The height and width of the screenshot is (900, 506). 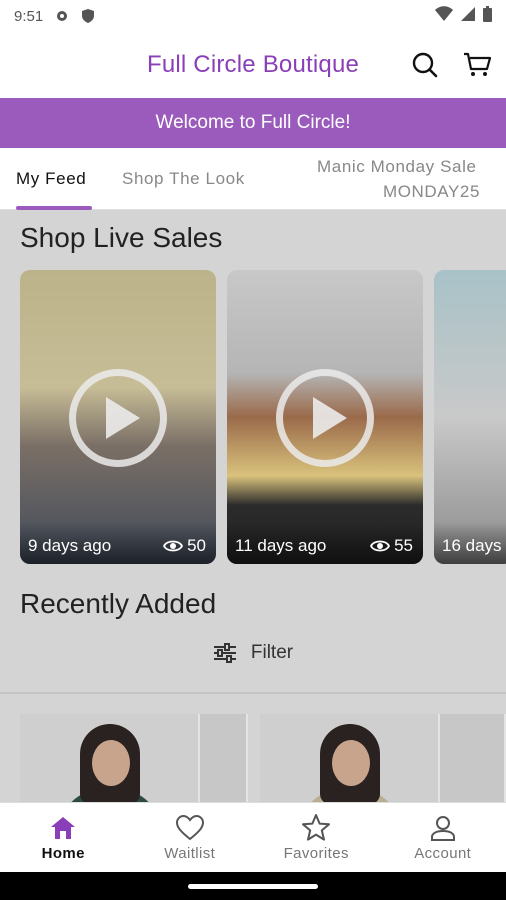 What do you see at coordinates (403, 545) in the screenshot?
I see `view-count: 55` at bounding box center [403, 545].